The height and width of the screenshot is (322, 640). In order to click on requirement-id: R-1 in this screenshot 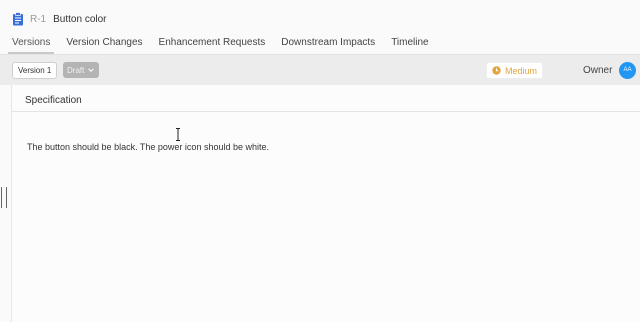, I will do `click(38, 19)`.